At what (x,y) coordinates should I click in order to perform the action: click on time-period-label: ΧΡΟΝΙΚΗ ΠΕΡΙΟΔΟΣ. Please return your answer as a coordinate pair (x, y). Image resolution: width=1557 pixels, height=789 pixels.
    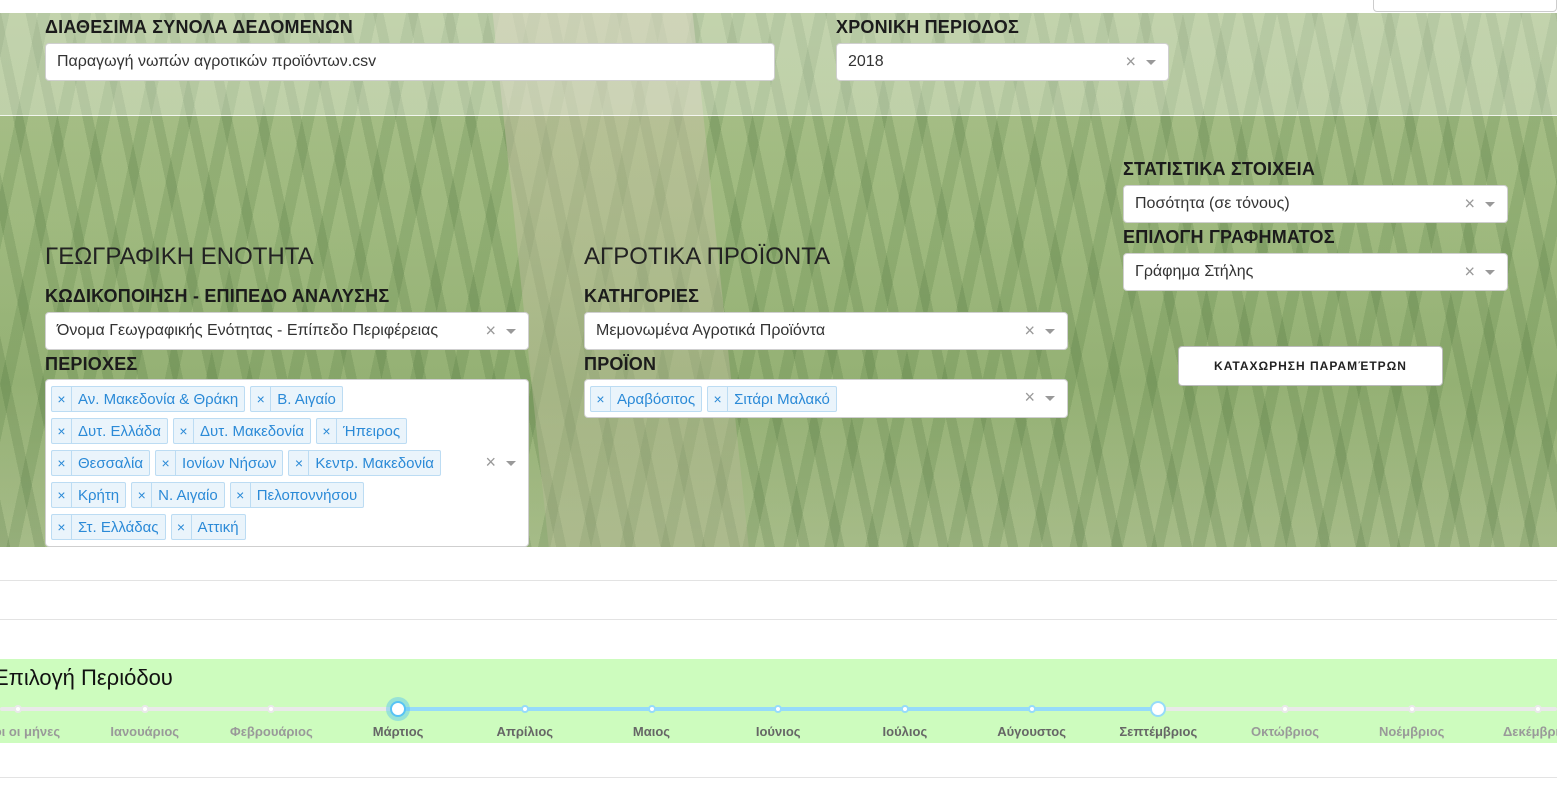
    Looking at the image, I should click on (927, 27).